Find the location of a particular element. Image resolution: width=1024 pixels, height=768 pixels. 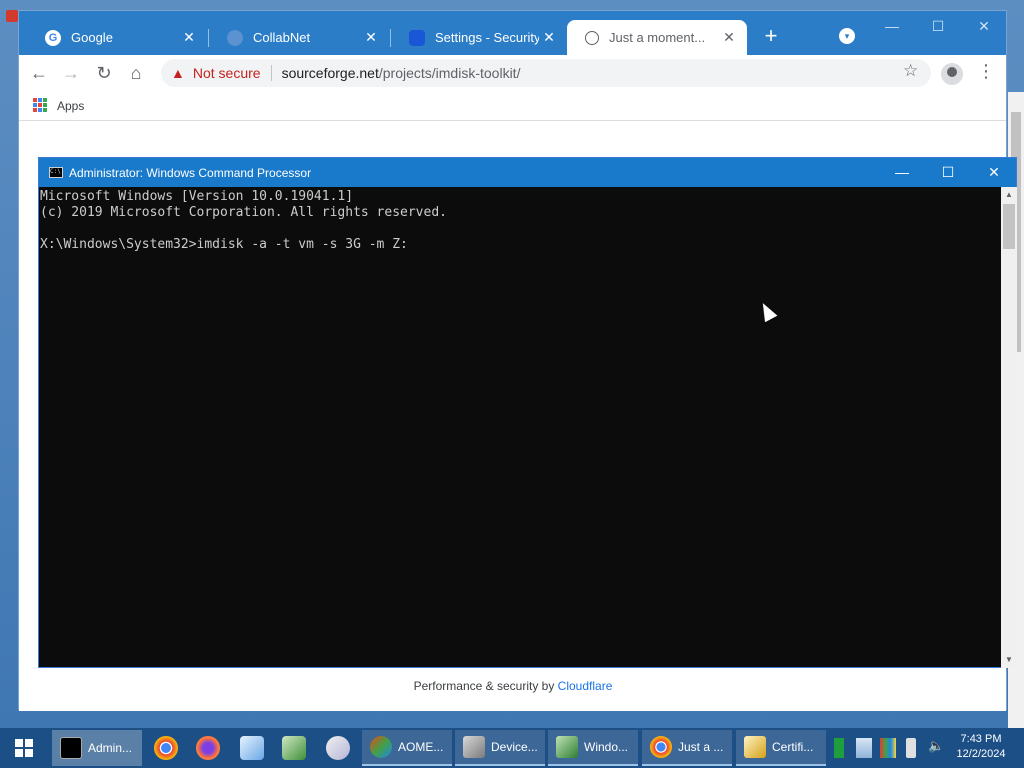

cmd-minimize-button: — is located at coordinates (902, 172).